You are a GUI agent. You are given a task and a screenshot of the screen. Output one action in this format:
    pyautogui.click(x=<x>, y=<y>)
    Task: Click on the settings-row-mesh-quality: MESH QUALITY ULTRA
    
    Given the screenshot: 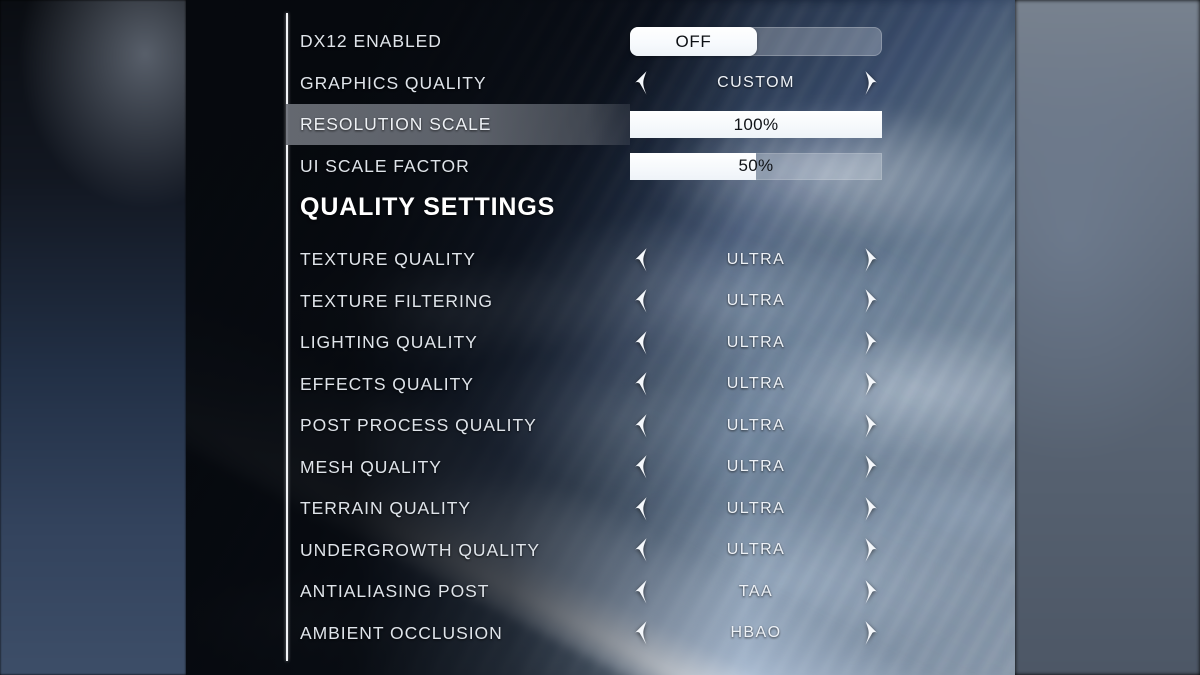 What is the action you would take?
    pyautogui.click(x=600, y=467)
    